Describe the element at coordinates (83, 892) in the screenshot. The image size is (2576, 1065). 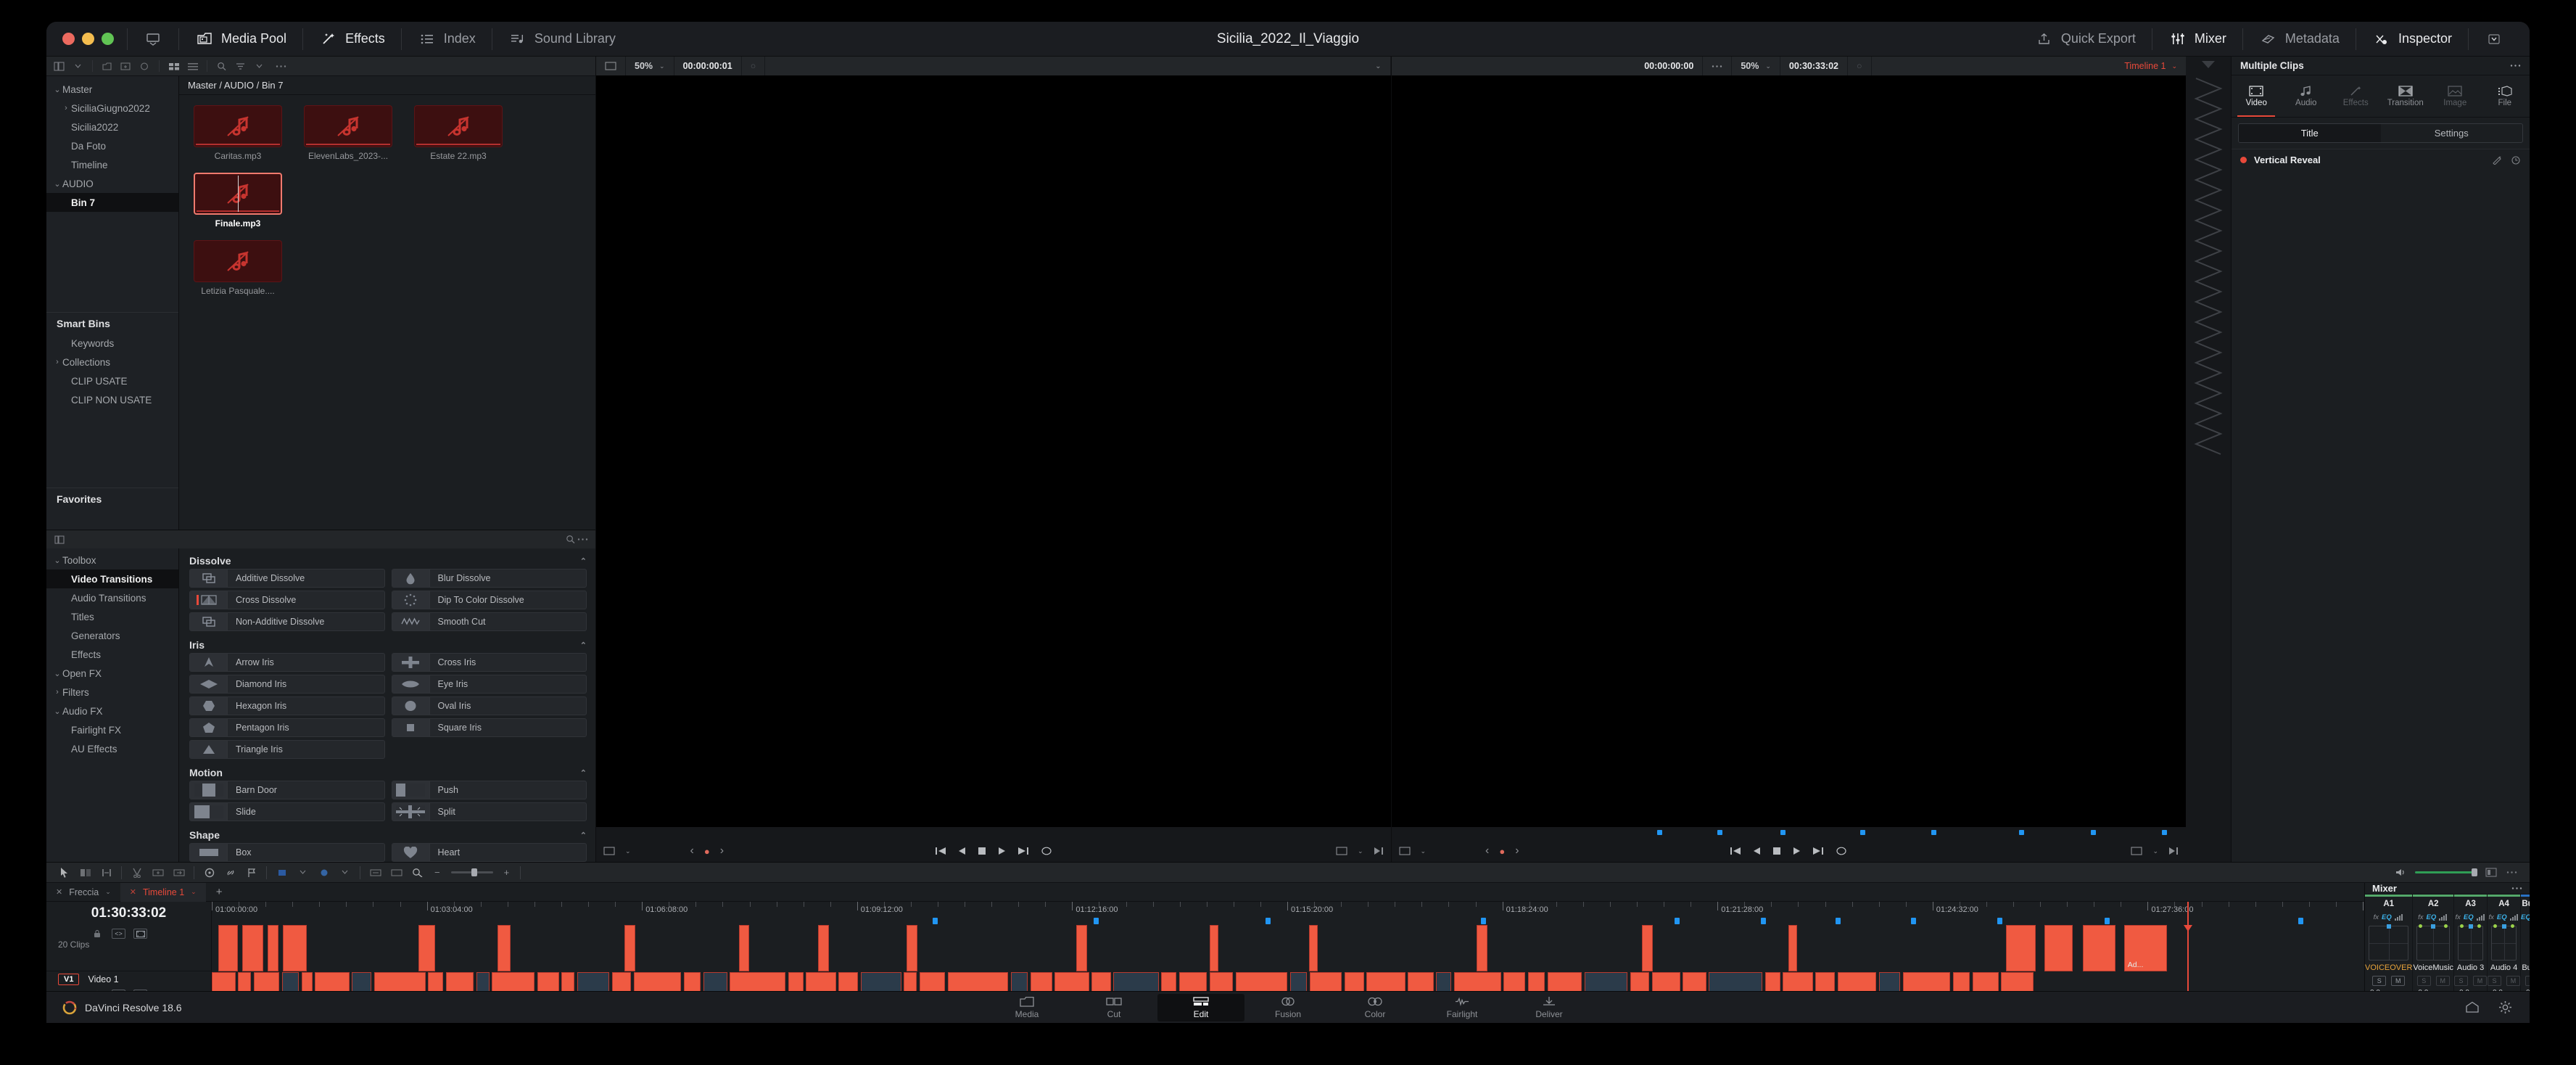
I see `timeline-tab-freccia: ✕ Freccia ⌄` at that location.